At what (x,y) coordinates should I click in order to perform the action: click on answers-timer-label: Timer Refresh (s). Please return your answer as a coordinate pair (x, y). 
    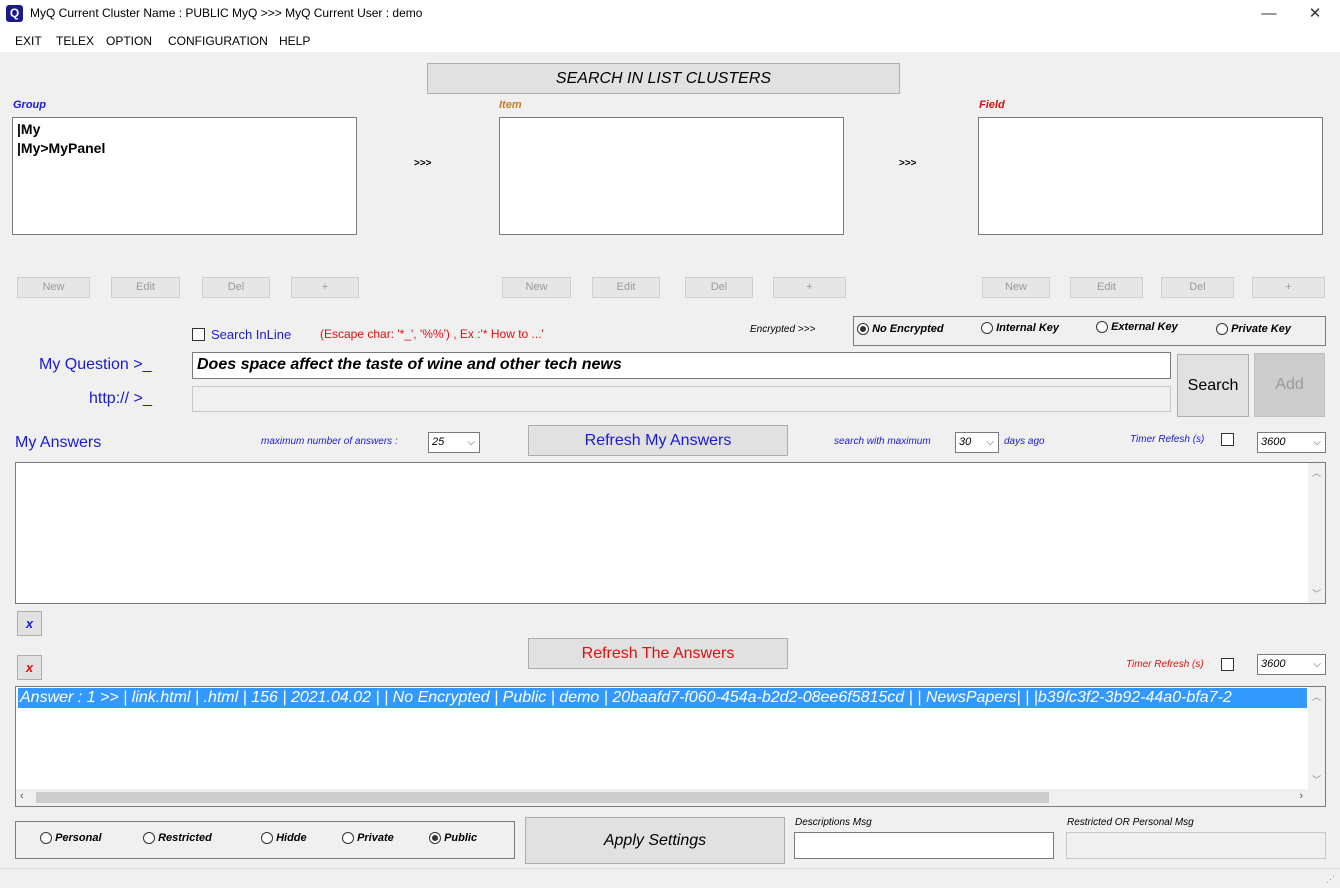
    Looking at the image, I should click on (1165, 664).